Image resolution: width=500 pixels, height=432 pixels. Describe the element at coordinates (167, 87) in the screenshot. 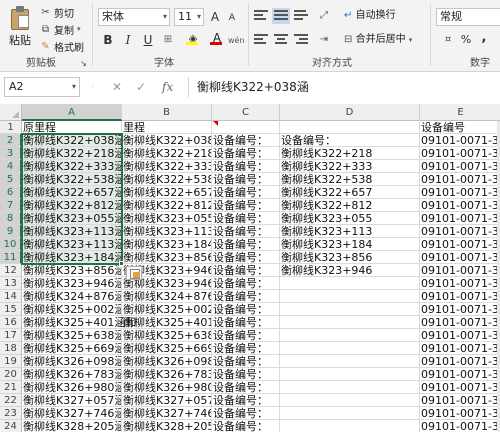

I see `fx-icon: fx` at that location.